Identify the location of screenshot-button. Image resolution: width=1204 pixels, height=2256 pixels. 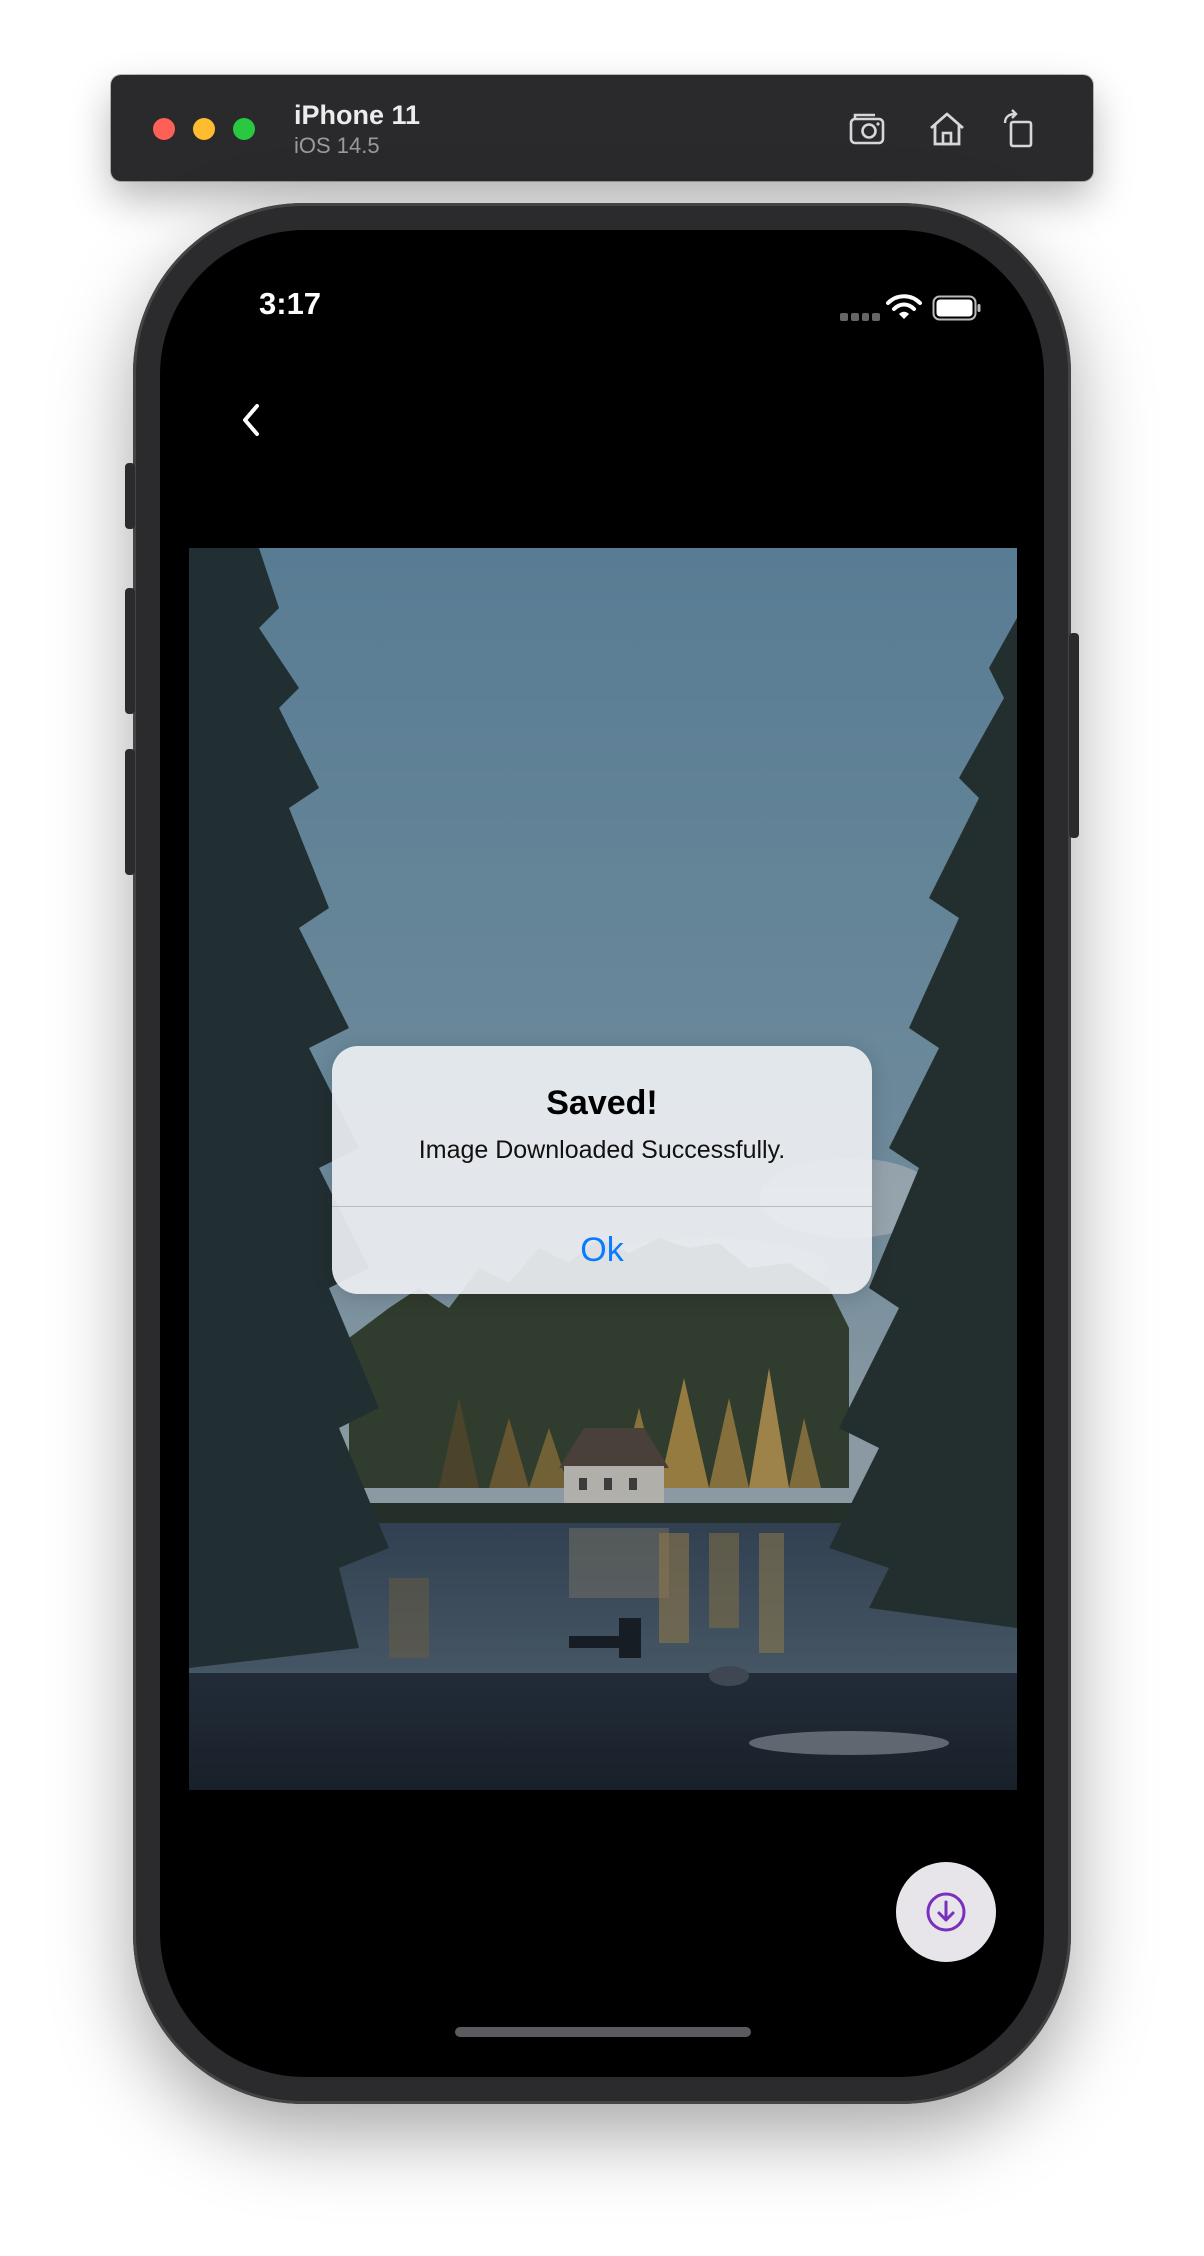
(869, 129).